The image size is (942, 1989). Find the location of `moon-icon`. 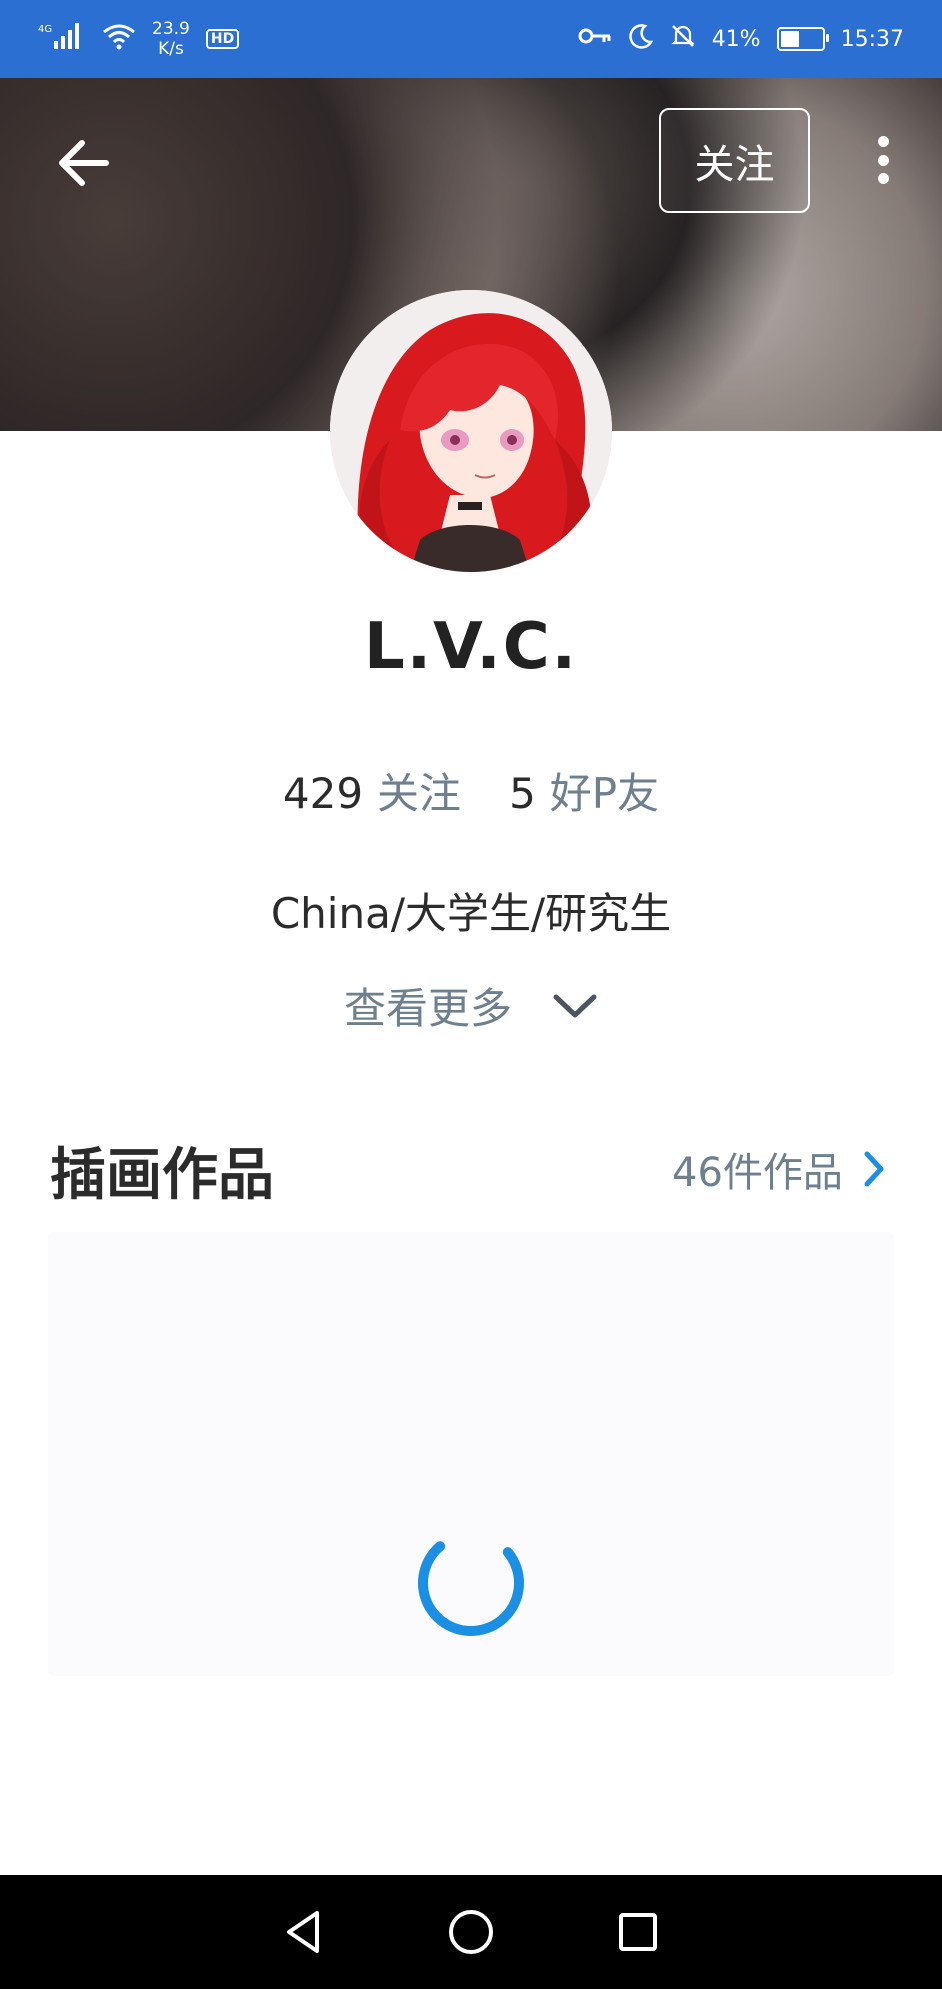

moon-icon is located at coordinates (641, 39).